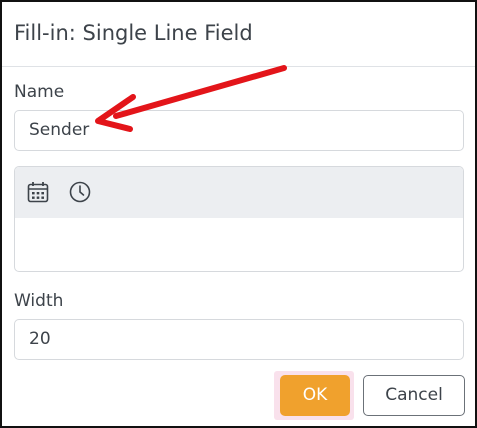 This screenshot has width=477, height=428. What do you see at coordinates (38, 192) in the screenshot?
I see `calendar-icon` at bounding box center [38, 192].